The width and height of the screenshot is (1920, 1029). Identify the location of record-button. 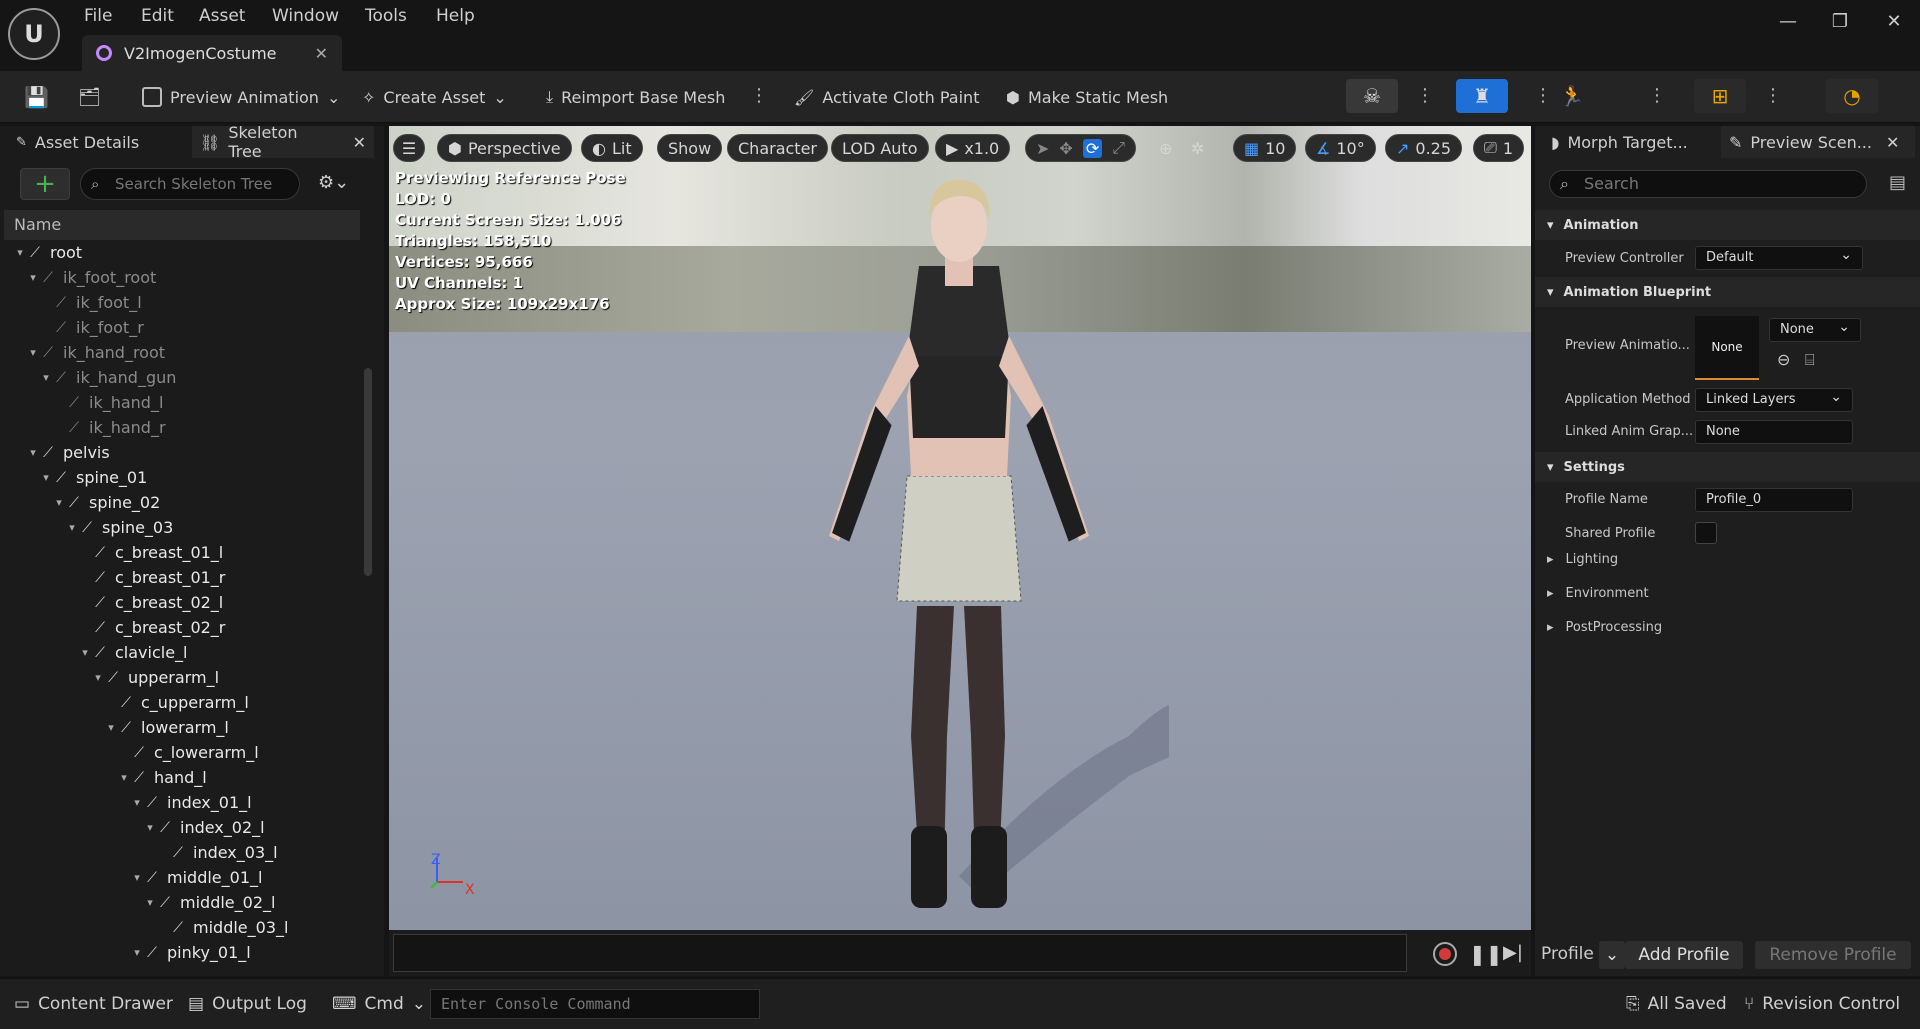
(1445, 954).